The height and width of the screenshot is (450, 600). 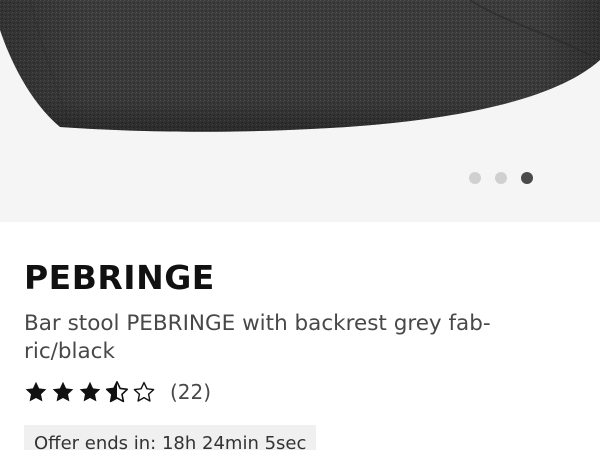 I want to click on star-empty-icon, so click(x=144, y=391).